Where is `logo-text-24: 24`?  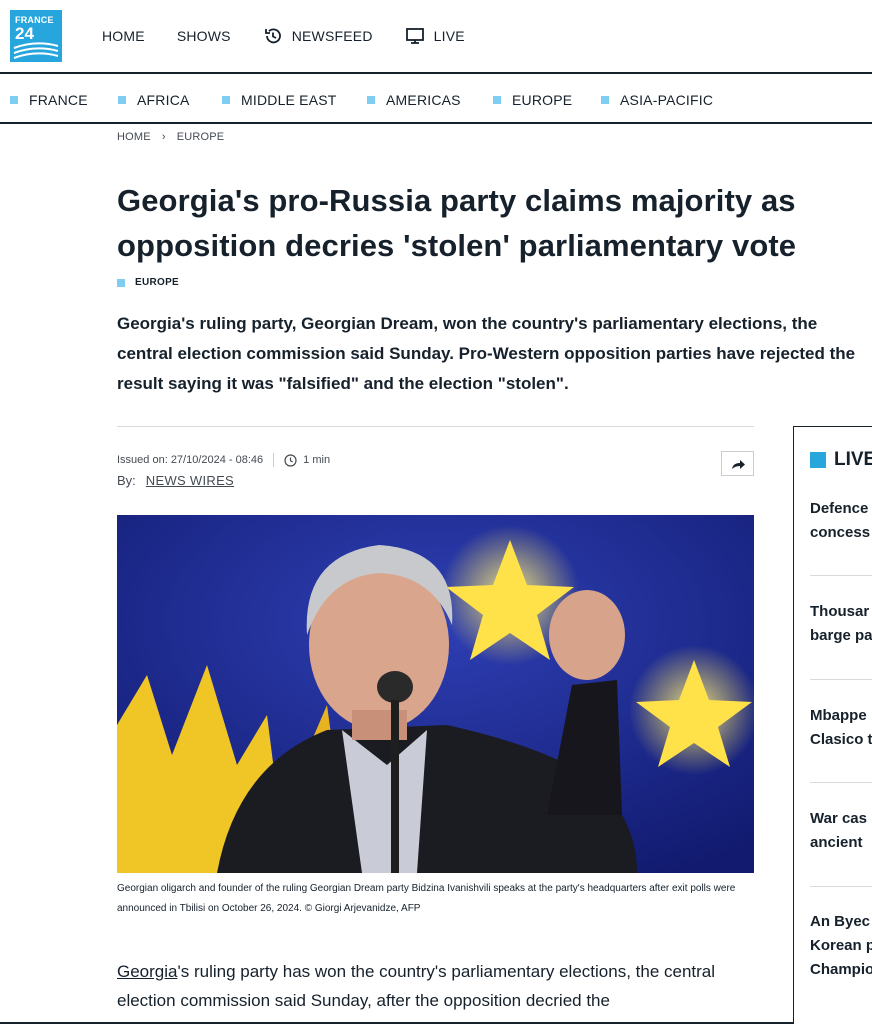
logo-text-24: 24 is located at coordinates (24, 33).